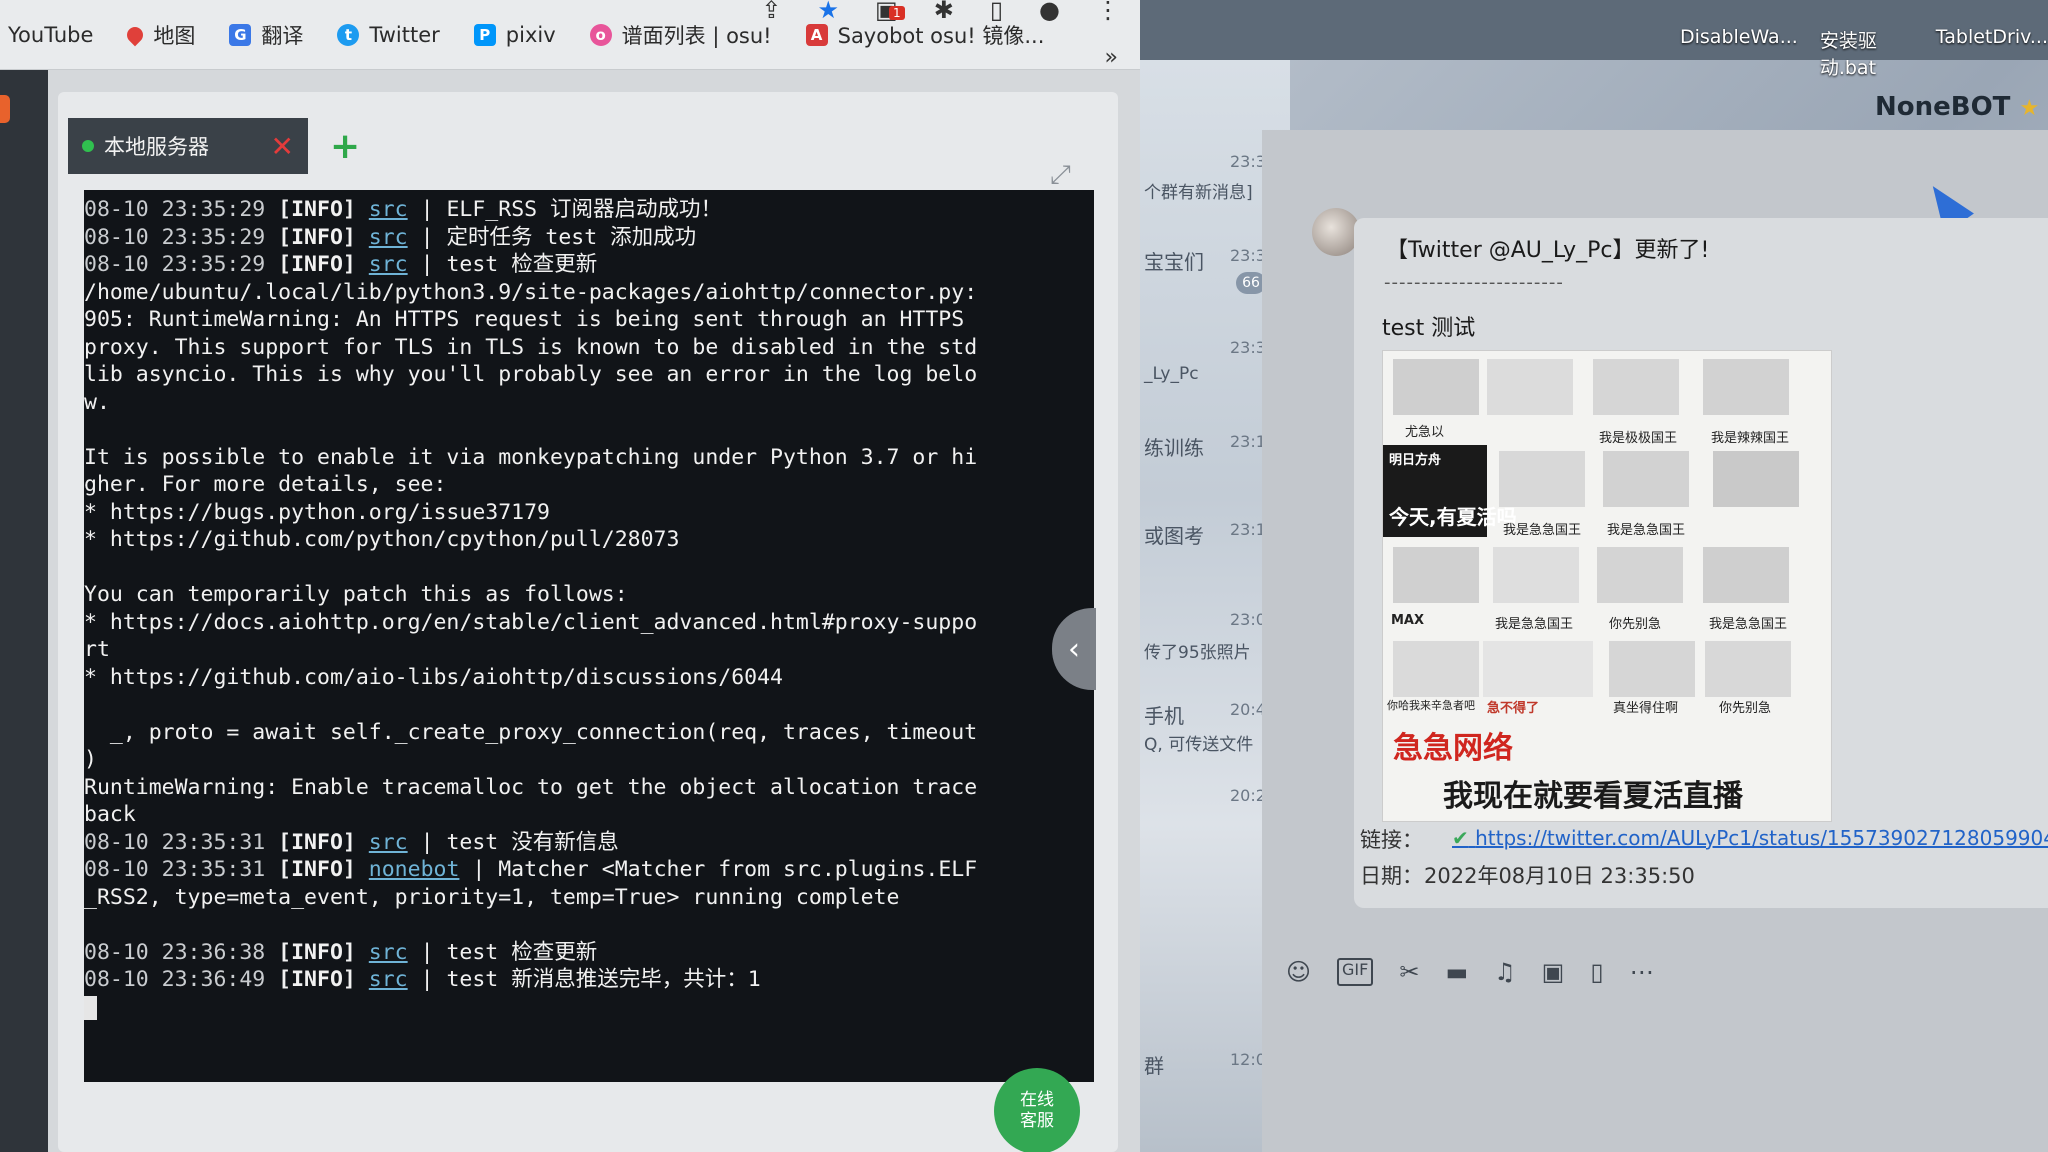  Describe the element at coordinates (1298, 972) in the screenshot. I see `emoji-icon: ☺` at that location.